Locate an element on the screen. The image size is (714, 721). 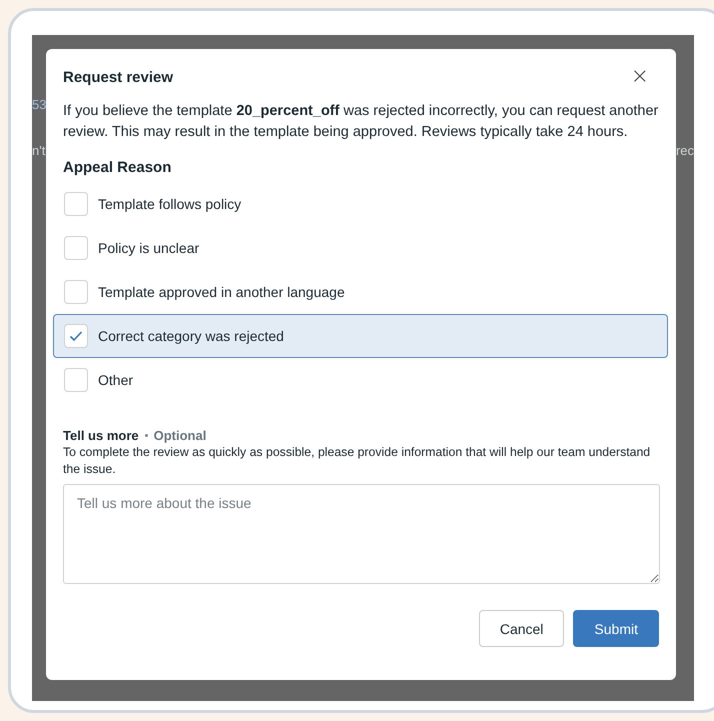
option-row: Other is located at coordinates (360, 380).